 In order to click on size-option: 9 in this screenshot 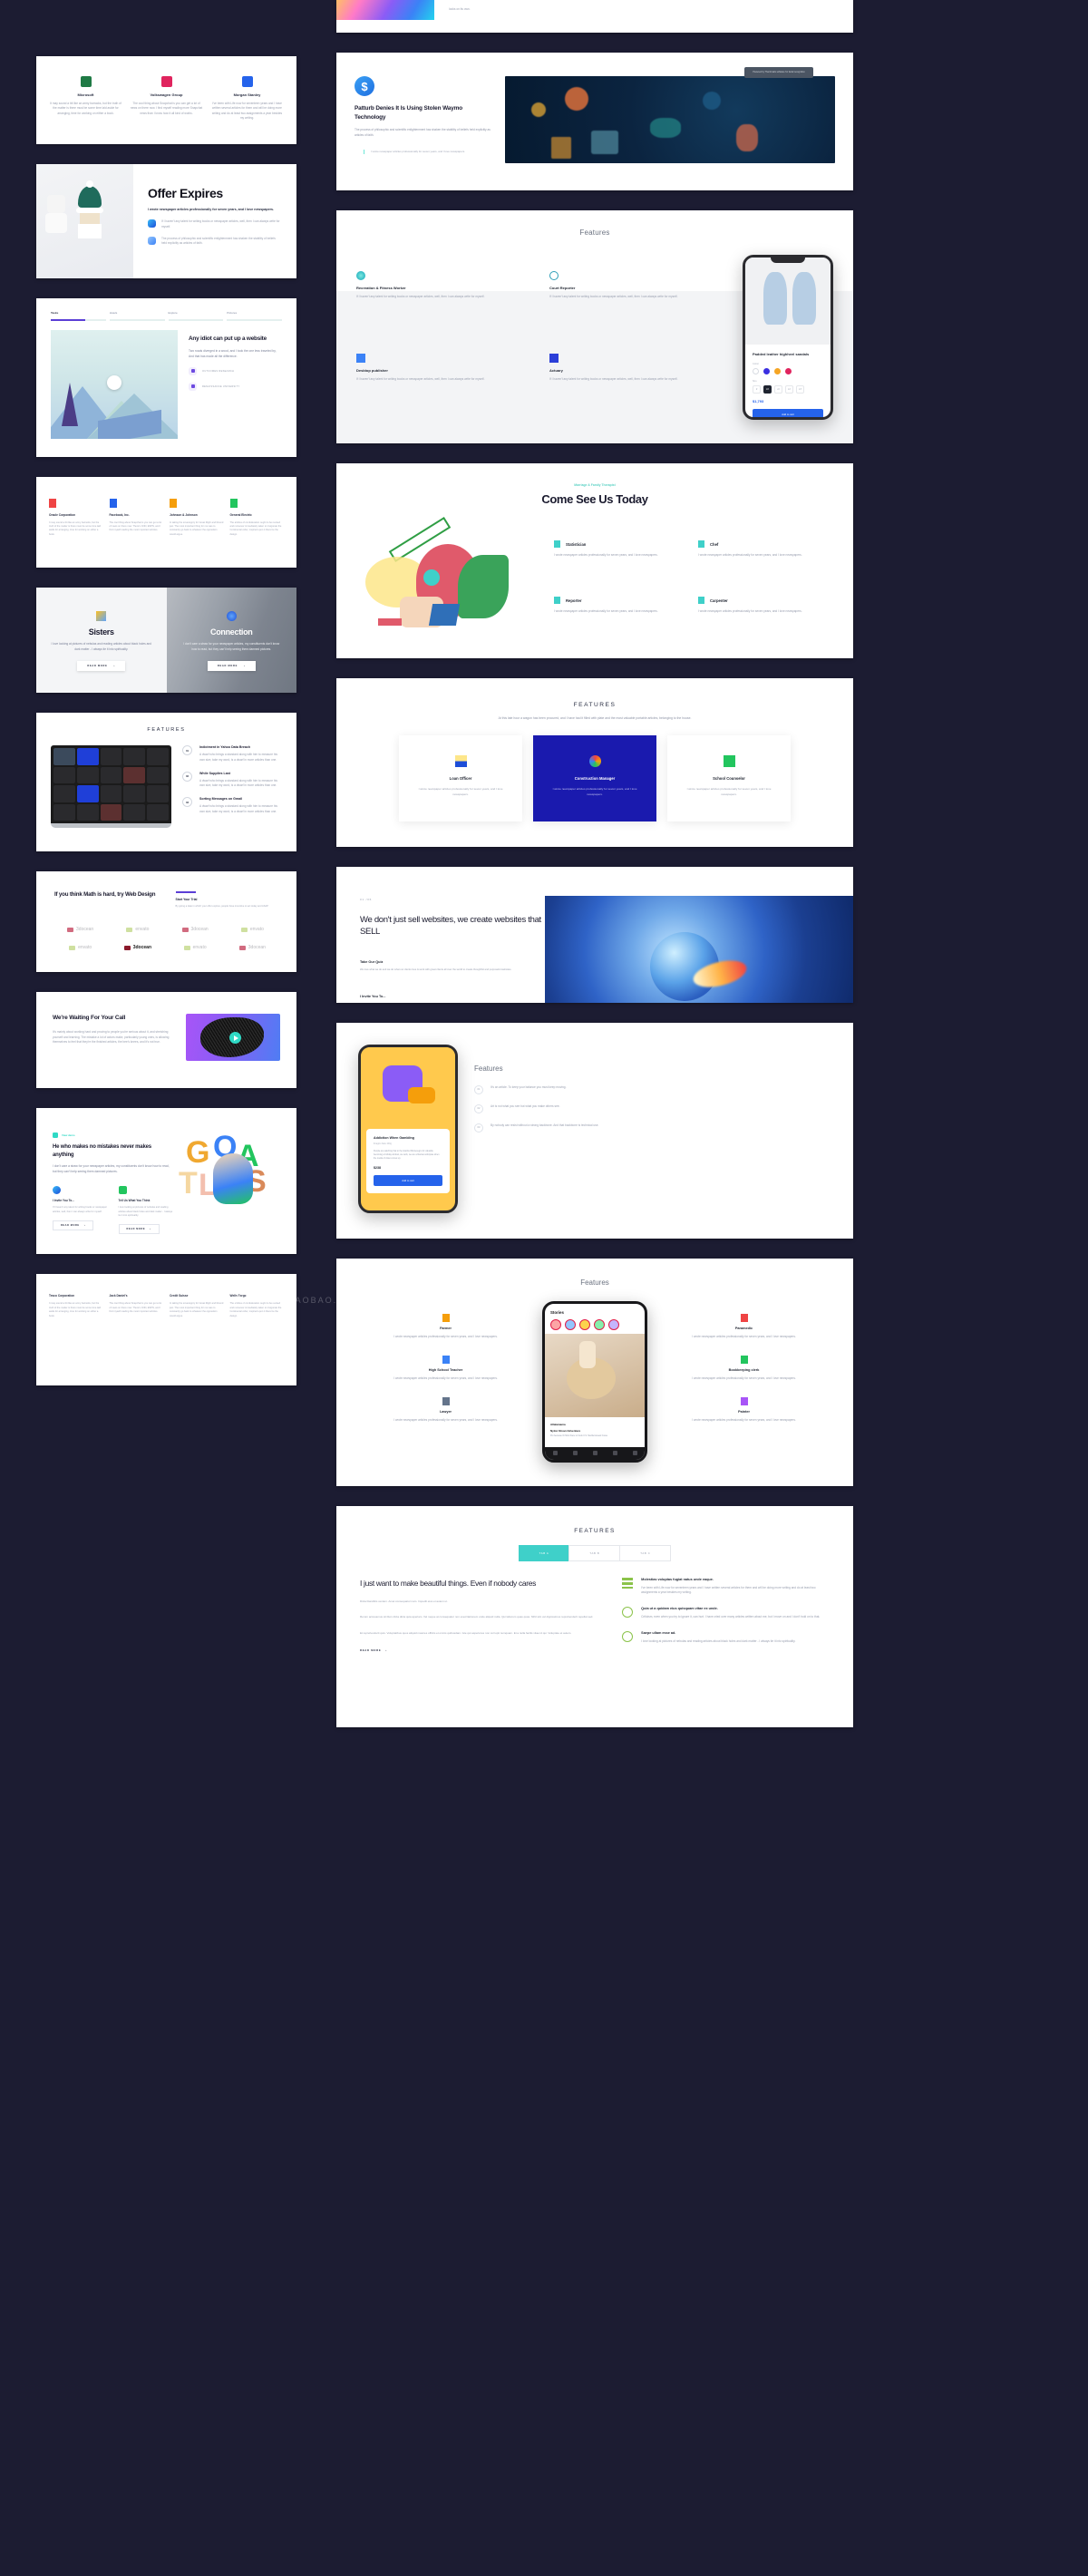, I will do `click(757, 389)`.